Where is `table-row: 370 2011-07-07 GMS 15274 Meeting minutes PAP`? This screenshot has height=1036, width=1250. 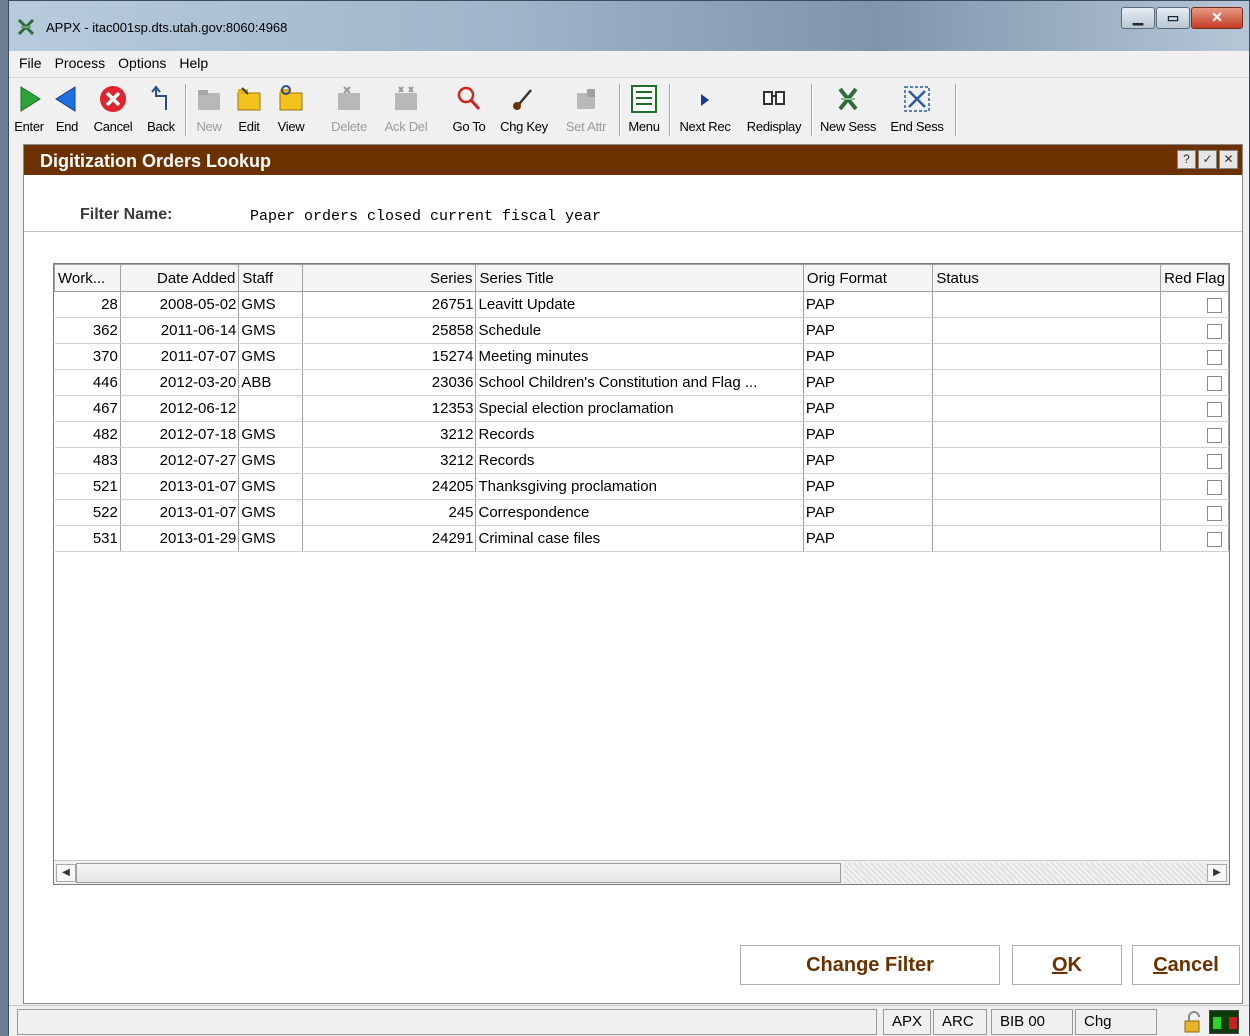 table-row: 370 2011-07-07 GMS 15274 Meeting minutes PAP is located at coordinates (641, 356).